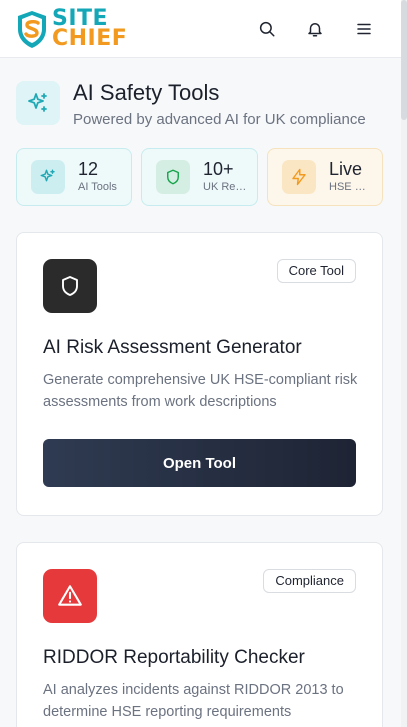 The width and height of the screenshot is (407, 727). What do you see at coordinates (218, 169) in the screenshot?
I see `stat-value: 10+` at bounding box center [218, 169].